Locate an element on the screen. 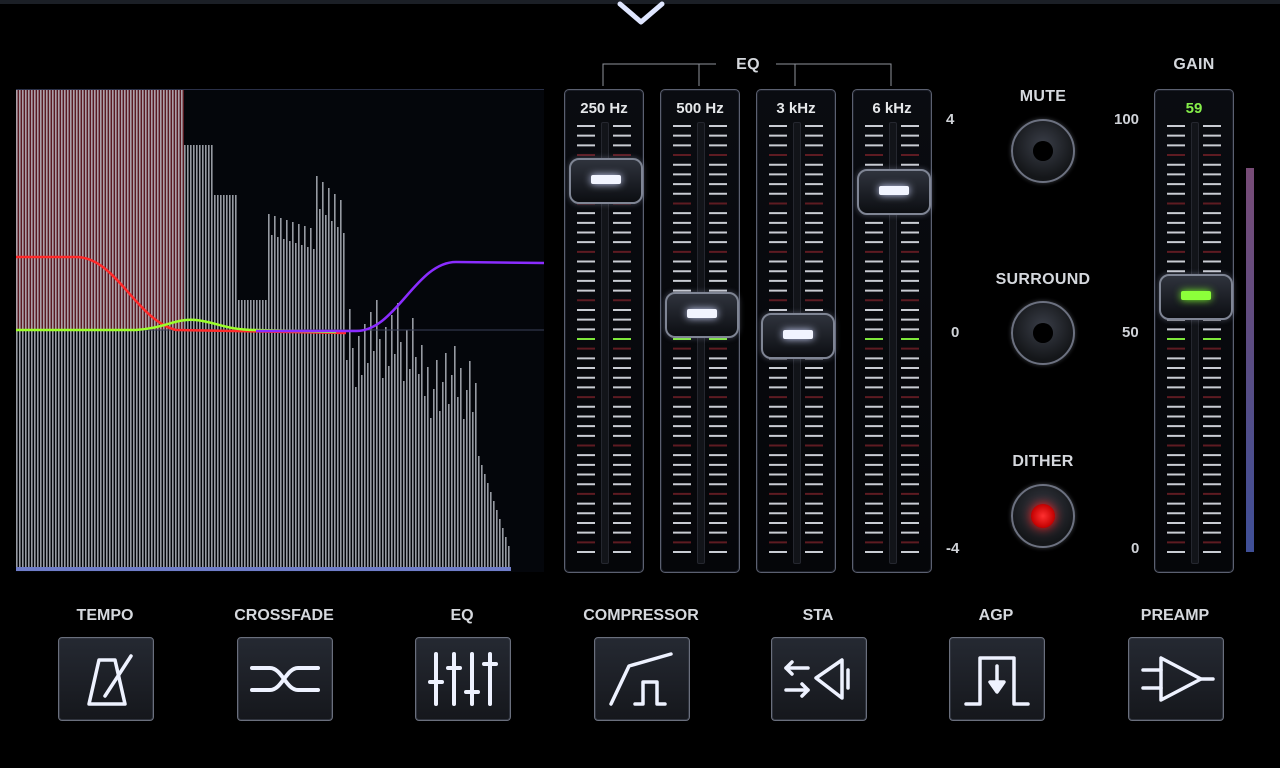 Image resolution: width=1280 pixels, height=768 pixels. gain-slider-knob is located at coordinates (1196, 297).